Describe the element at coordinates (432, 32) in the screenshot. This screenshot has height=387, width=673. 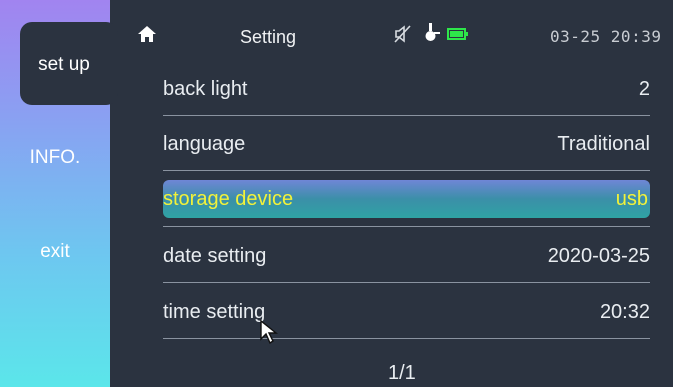
I see `probe-icon` at that location.